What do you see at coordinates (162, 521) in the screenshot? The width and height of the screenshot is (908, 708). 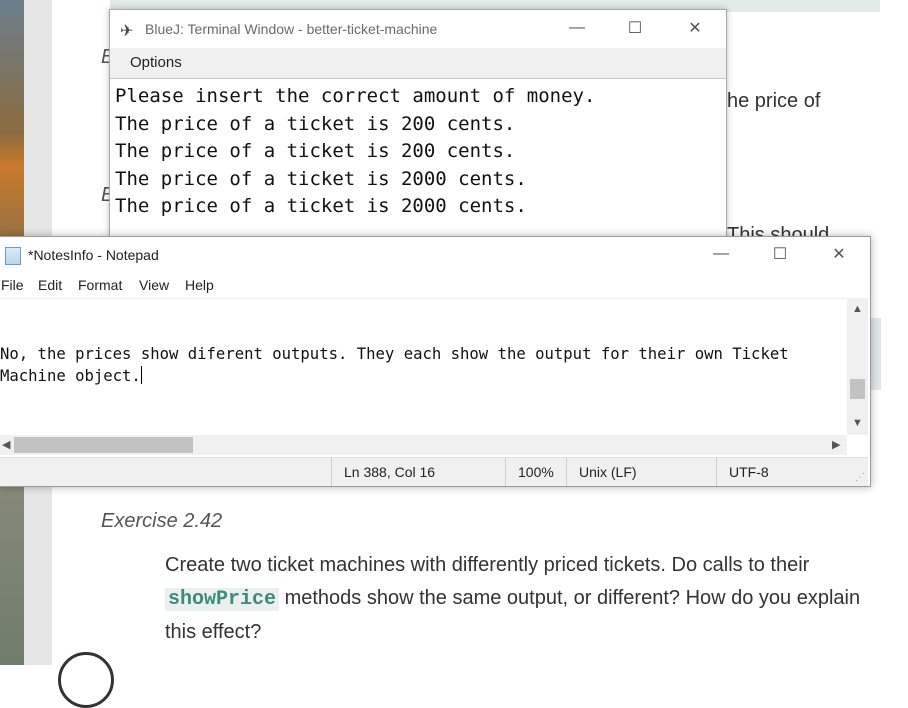 I see `exercise-heading: Exercise 2.42` at bounding box center [162, 521].